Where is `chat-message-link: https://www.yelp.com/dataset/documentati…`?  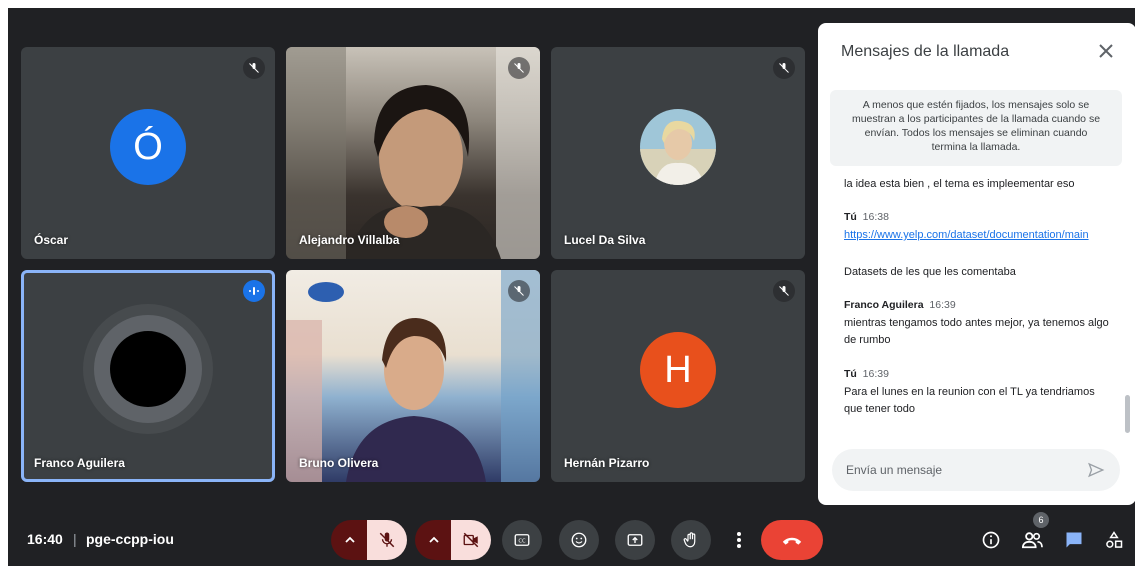 chat-message-link: https://www.yelp.com/dataset/documentati… is located at coordinates (976, 235).